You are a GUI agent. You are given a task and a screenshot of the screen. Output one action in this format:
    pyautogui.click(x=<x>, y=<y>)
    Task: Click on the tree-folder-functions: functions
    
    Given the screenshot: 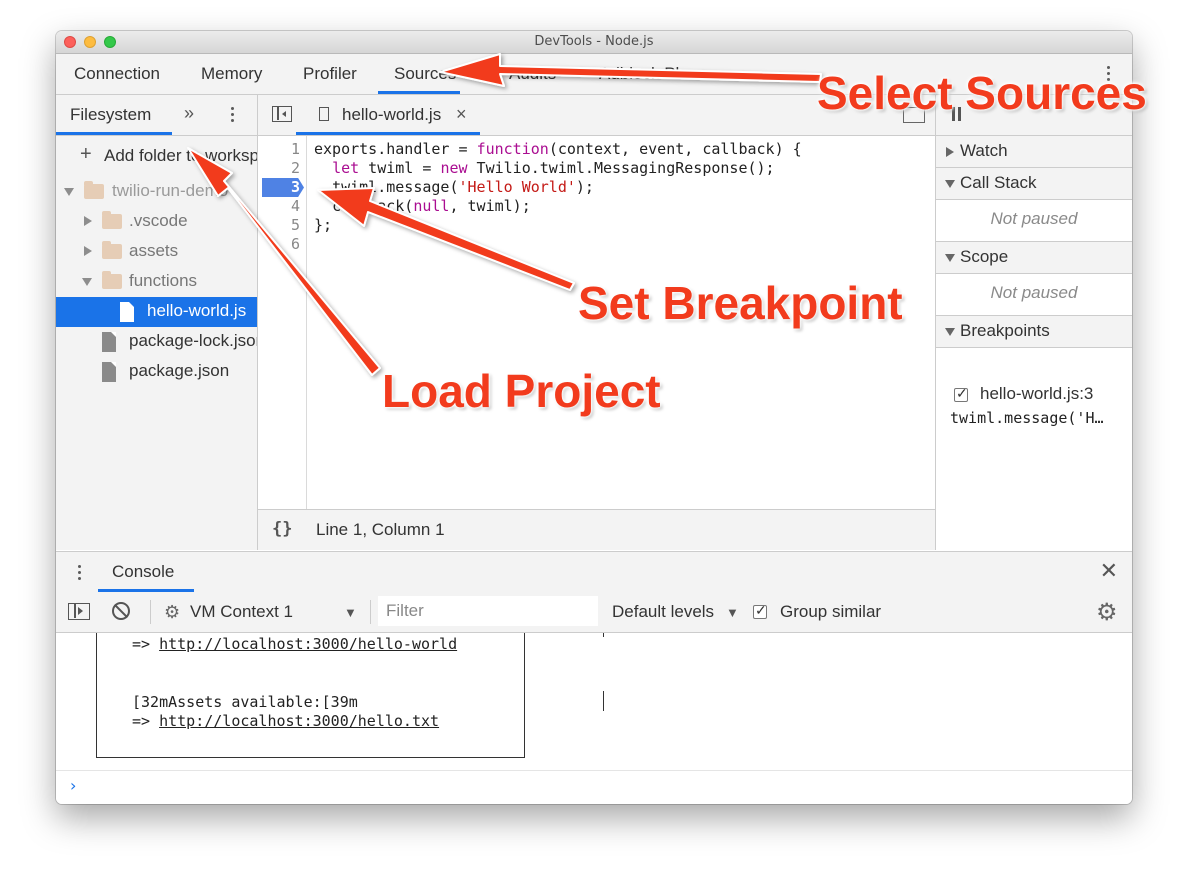 What is the action you would take?
    pyautogui.click(x=156, y=282)
    